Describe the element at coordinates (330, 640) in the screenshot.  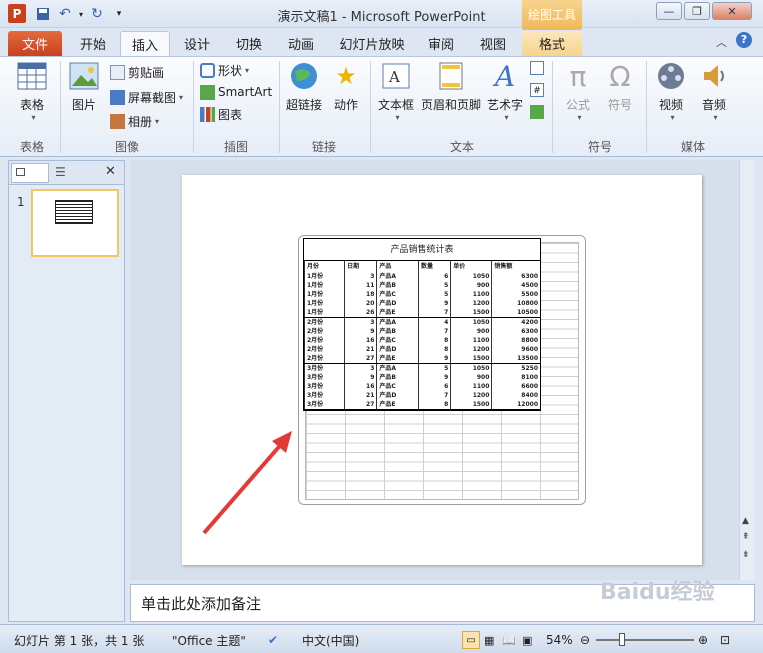
I see `language: 中文(中国)` at that location.